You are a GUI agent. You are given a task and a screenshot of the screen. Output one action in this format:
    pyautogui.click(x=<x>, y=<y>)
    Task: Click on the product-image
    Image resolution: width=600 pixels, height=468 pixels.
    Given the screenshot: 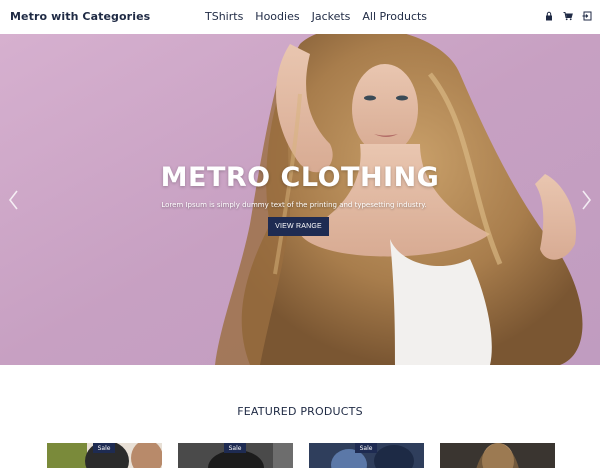 What is the action you would take?
    pyautogui.click(x=497, y=455)
    